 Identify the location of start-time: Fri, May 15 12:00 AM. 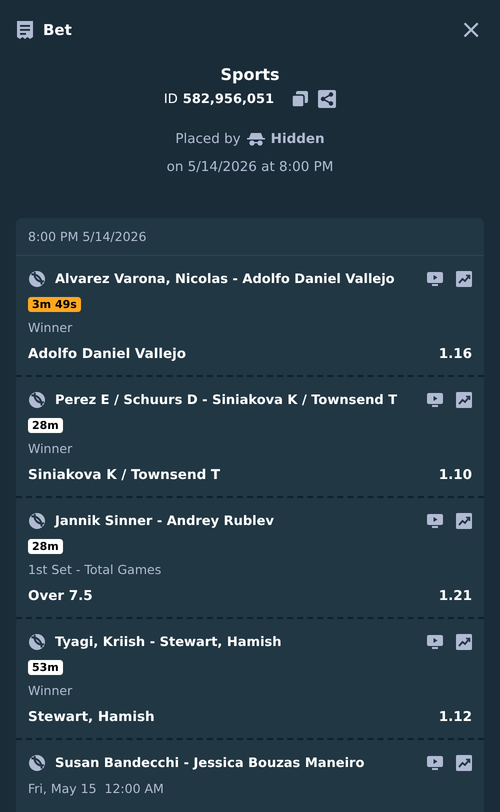
(96, 788).